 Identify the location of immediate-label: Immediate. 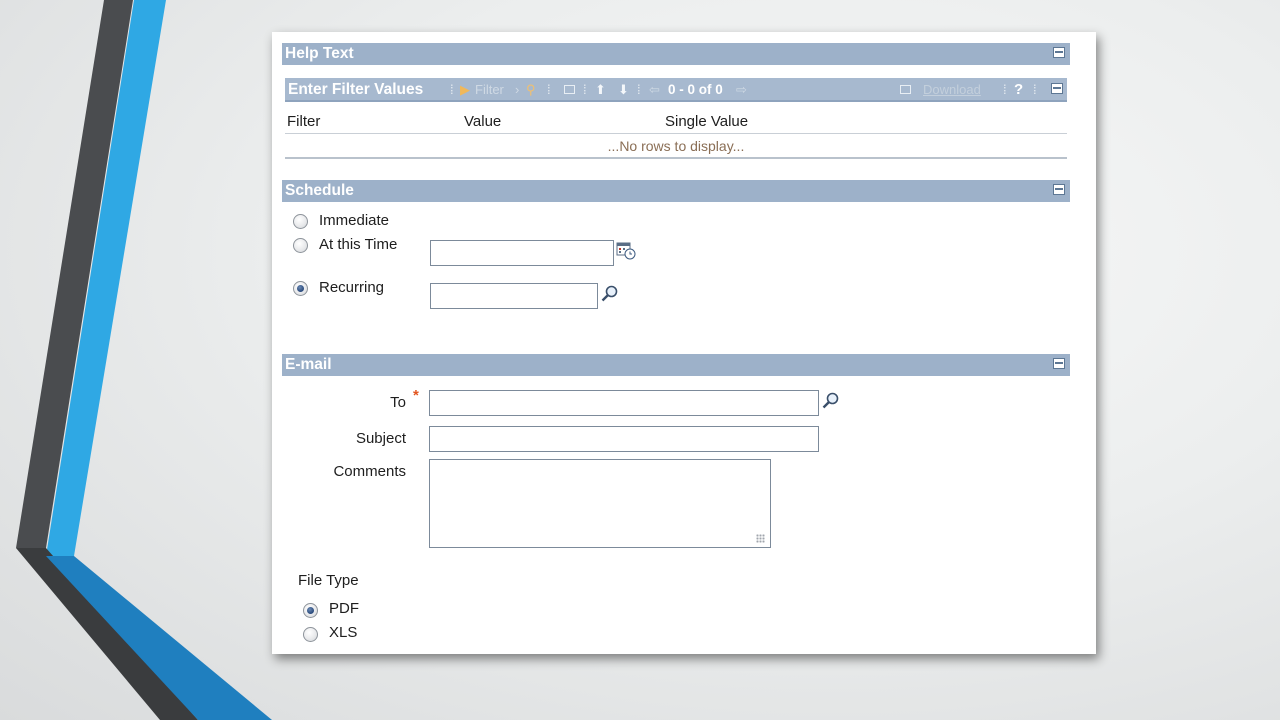
(354, 220).